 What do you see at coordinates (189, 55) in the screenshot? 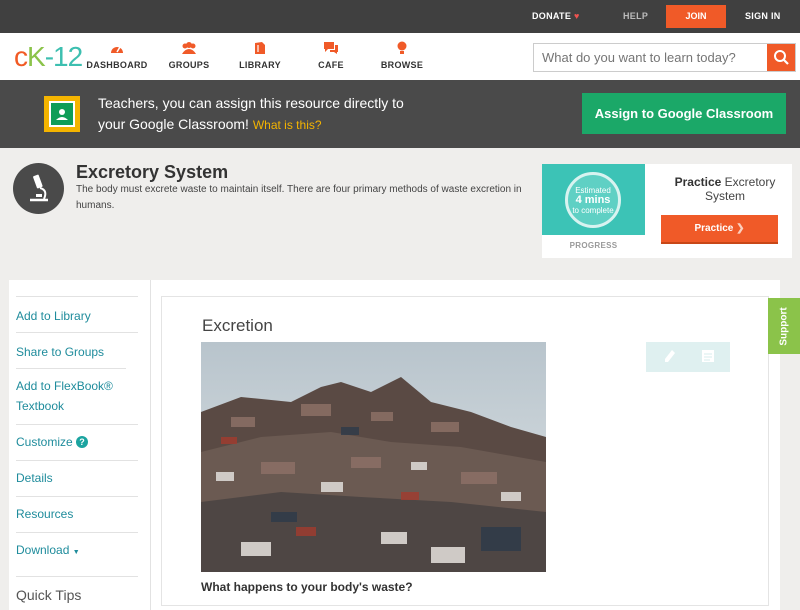
I see `nav-groups: GROUPS` at bounding box center [189, 55].